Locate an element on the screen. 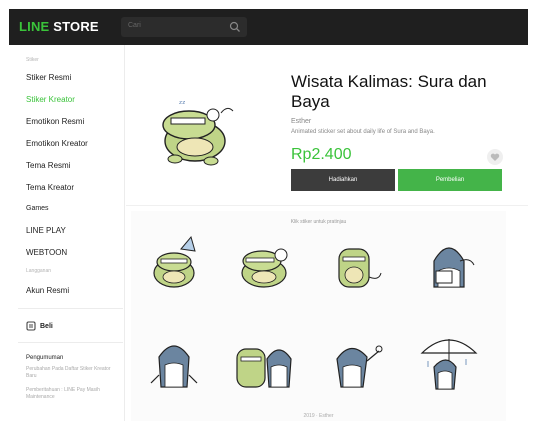 The height and width of the screenshot is (421, 535). sidebar-item-emotikon-kreator: Emotikon Kreator is located at coordinates (57, 143).